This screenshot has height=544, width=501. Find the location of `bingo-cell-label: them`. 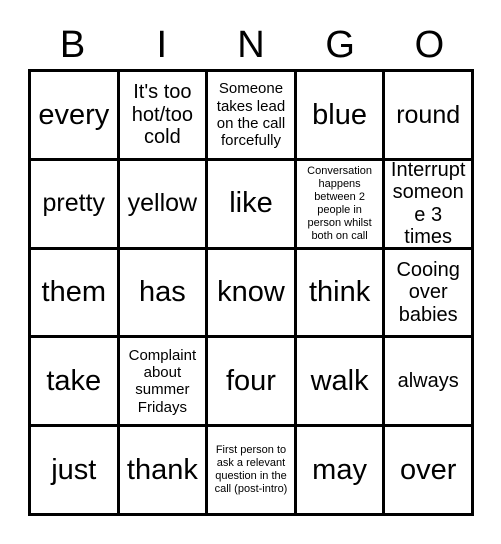

bingo-cell-label: them is located at coordinates (74, 292).